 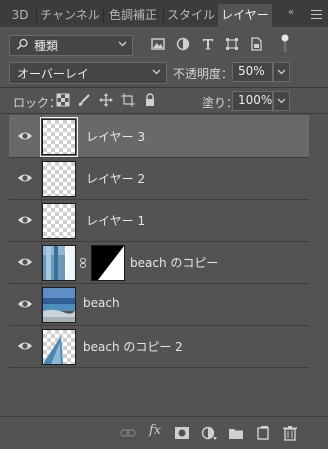 I want to click on lock-artboard-icon, so click(x=128, y=100).